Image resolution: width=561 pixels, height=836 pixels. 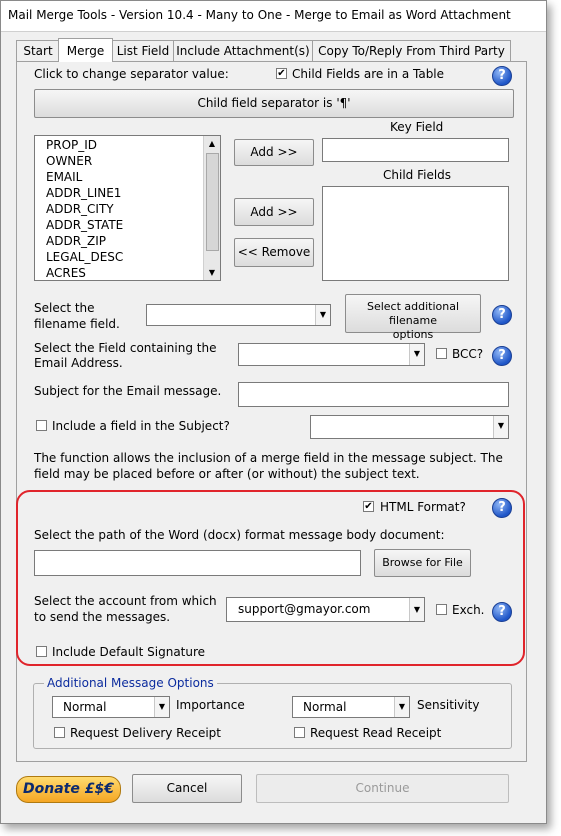 I want to click on sensitivity-label: Sensitivity, so click(x=448, y=705).